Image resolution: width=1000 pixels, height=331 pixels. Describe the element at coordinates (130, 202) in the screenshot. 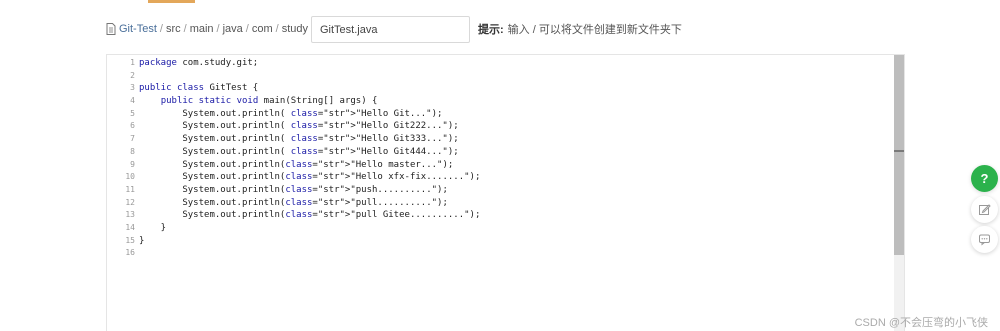

I see `line-number: 12` at that location.